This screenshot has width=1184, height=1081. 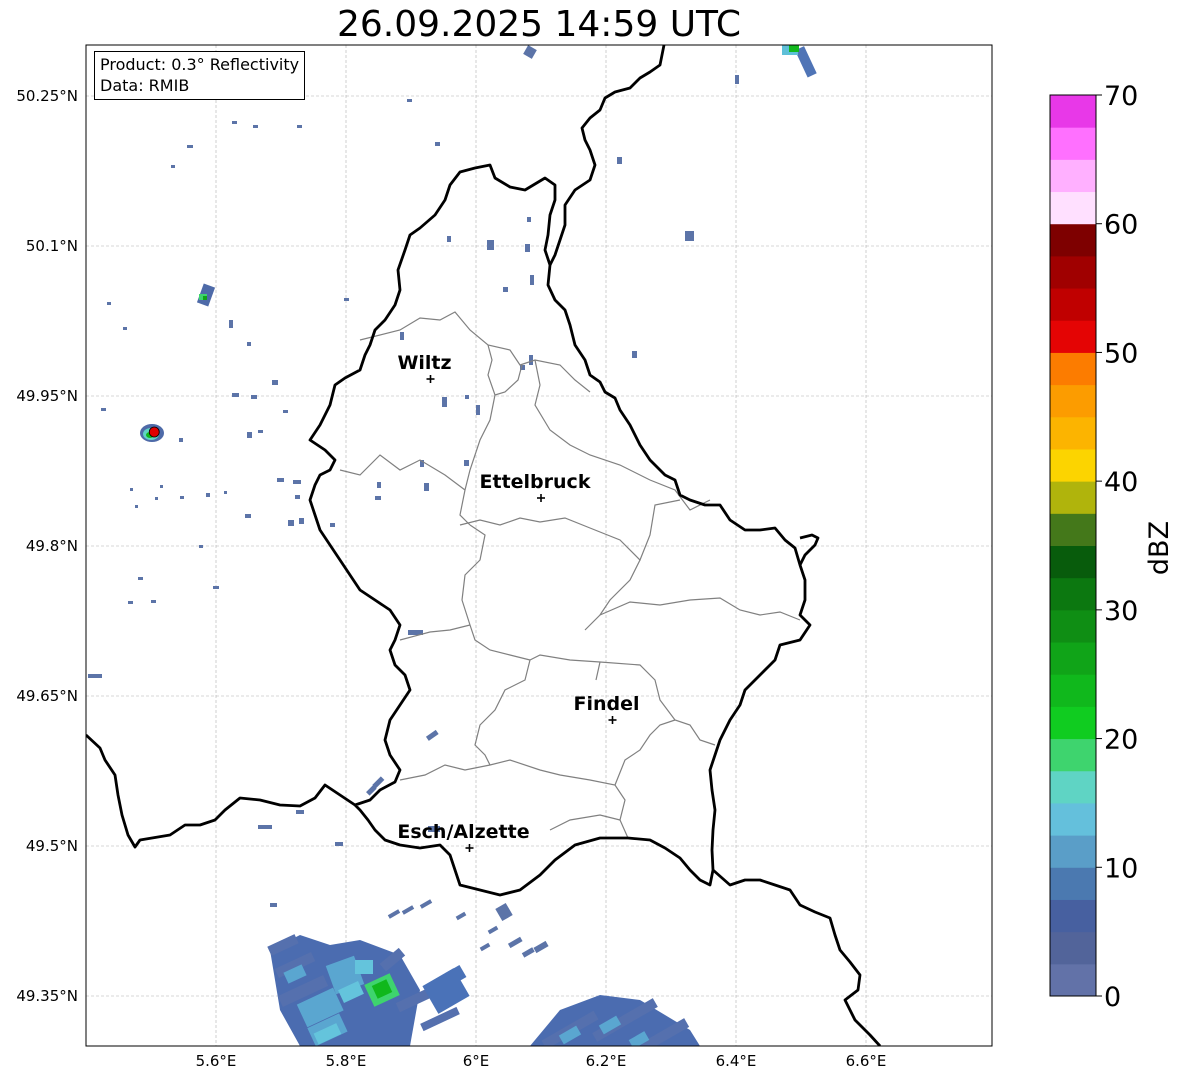 I want to click on colorbar-tick-label: 70, so click(x=1121, y=96).